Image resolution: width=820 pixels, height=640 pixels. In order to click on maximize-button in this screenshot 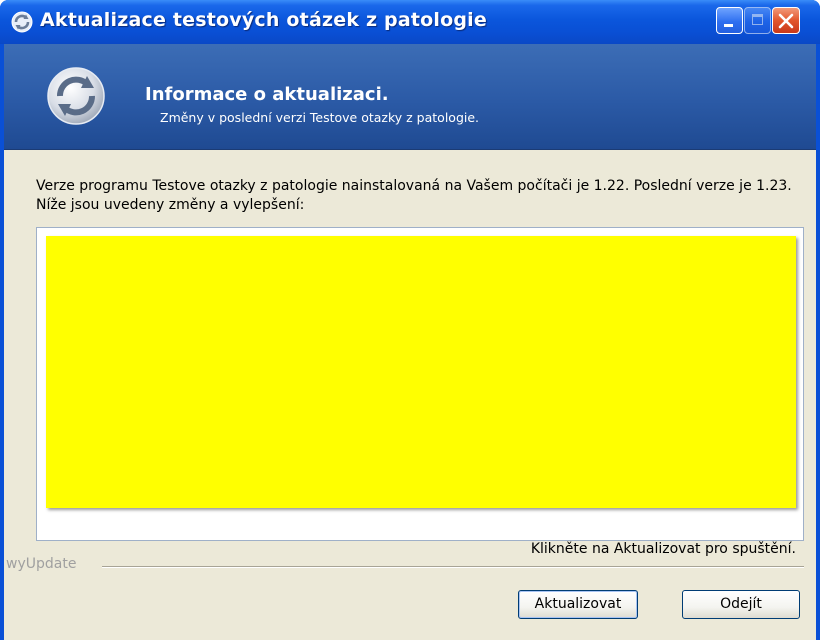, I will do `click(757, 20)`.